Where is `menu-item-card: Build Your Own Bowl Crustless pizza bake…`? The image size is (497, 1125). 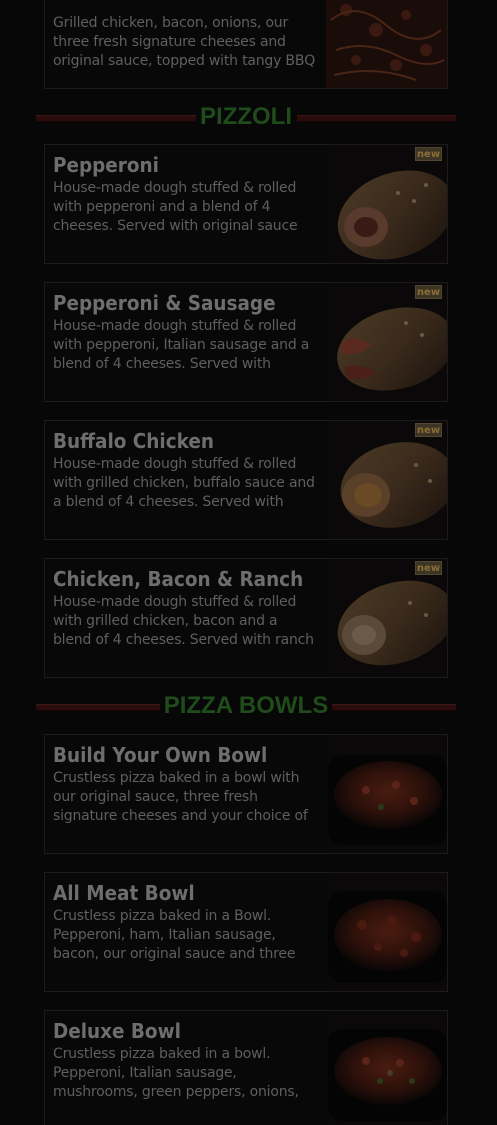
menu-item-card: Build Your Own Bowl Crustless pizza bake… is located at coordinates (246, 794).